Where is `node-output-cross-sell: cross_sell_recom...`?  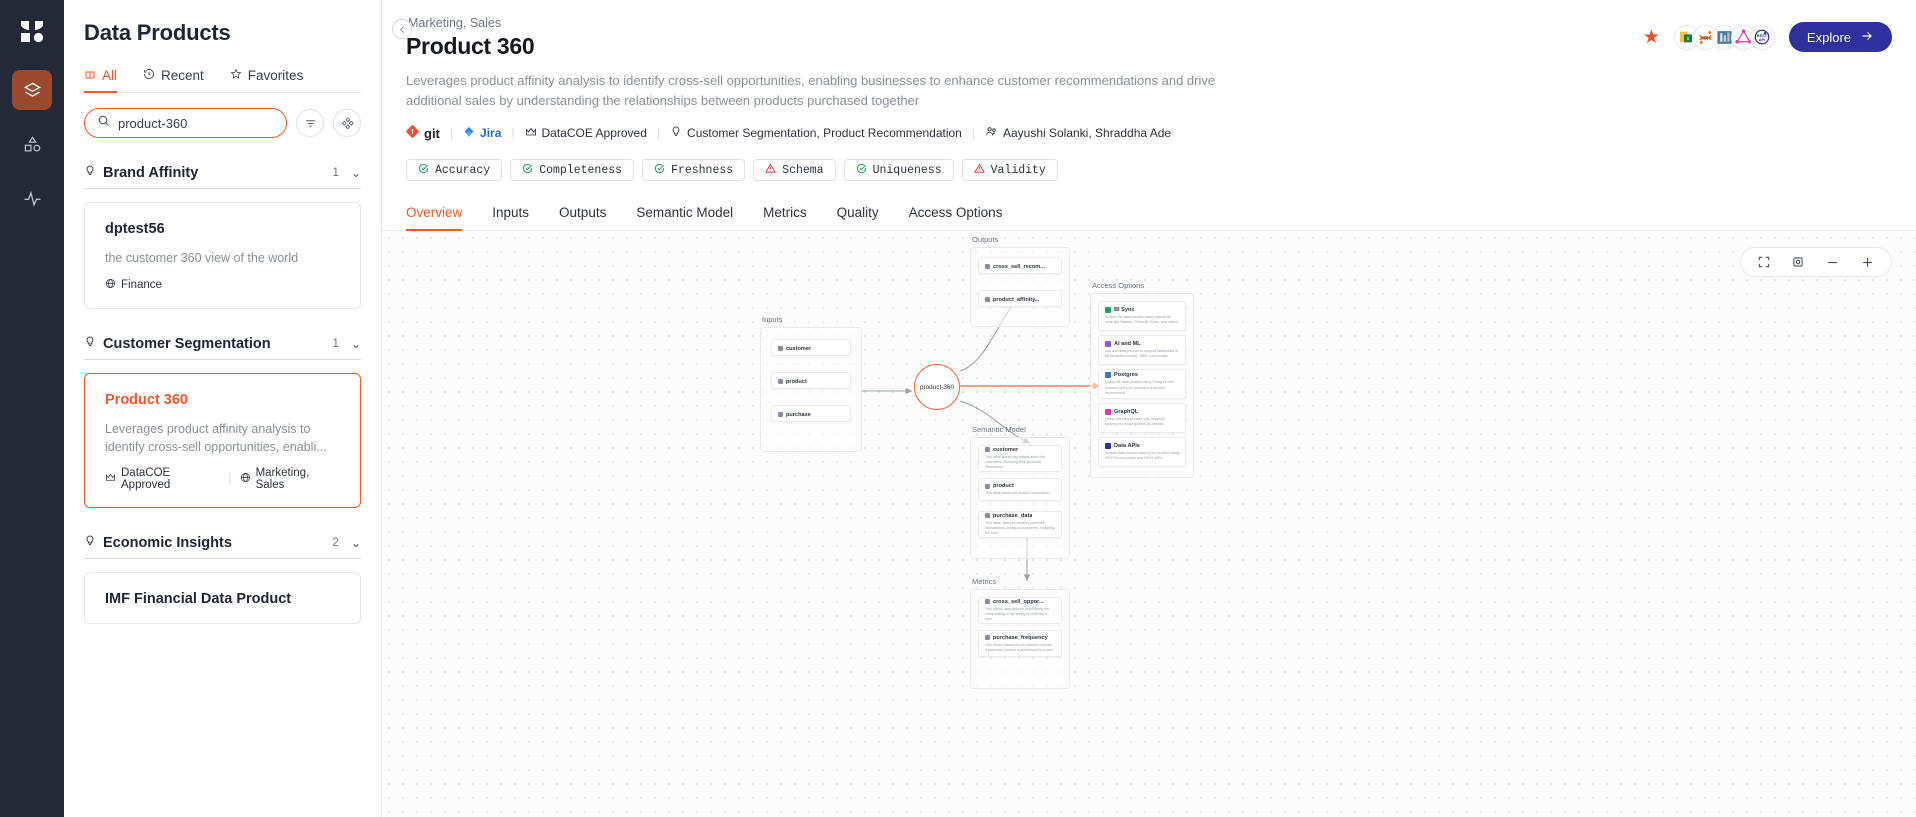
node-output-cross-sell: cross_sell_recom... is located at coordinates (1020, 266).